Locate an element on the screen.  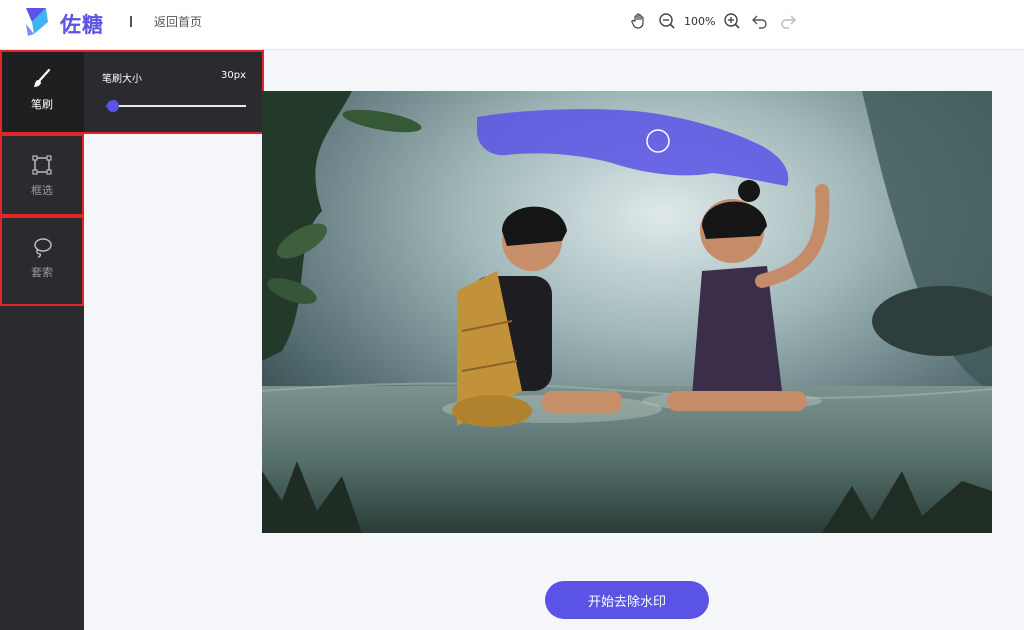
top-header: 佐糖 返回首页 100% is located at coordinates (512, 25).